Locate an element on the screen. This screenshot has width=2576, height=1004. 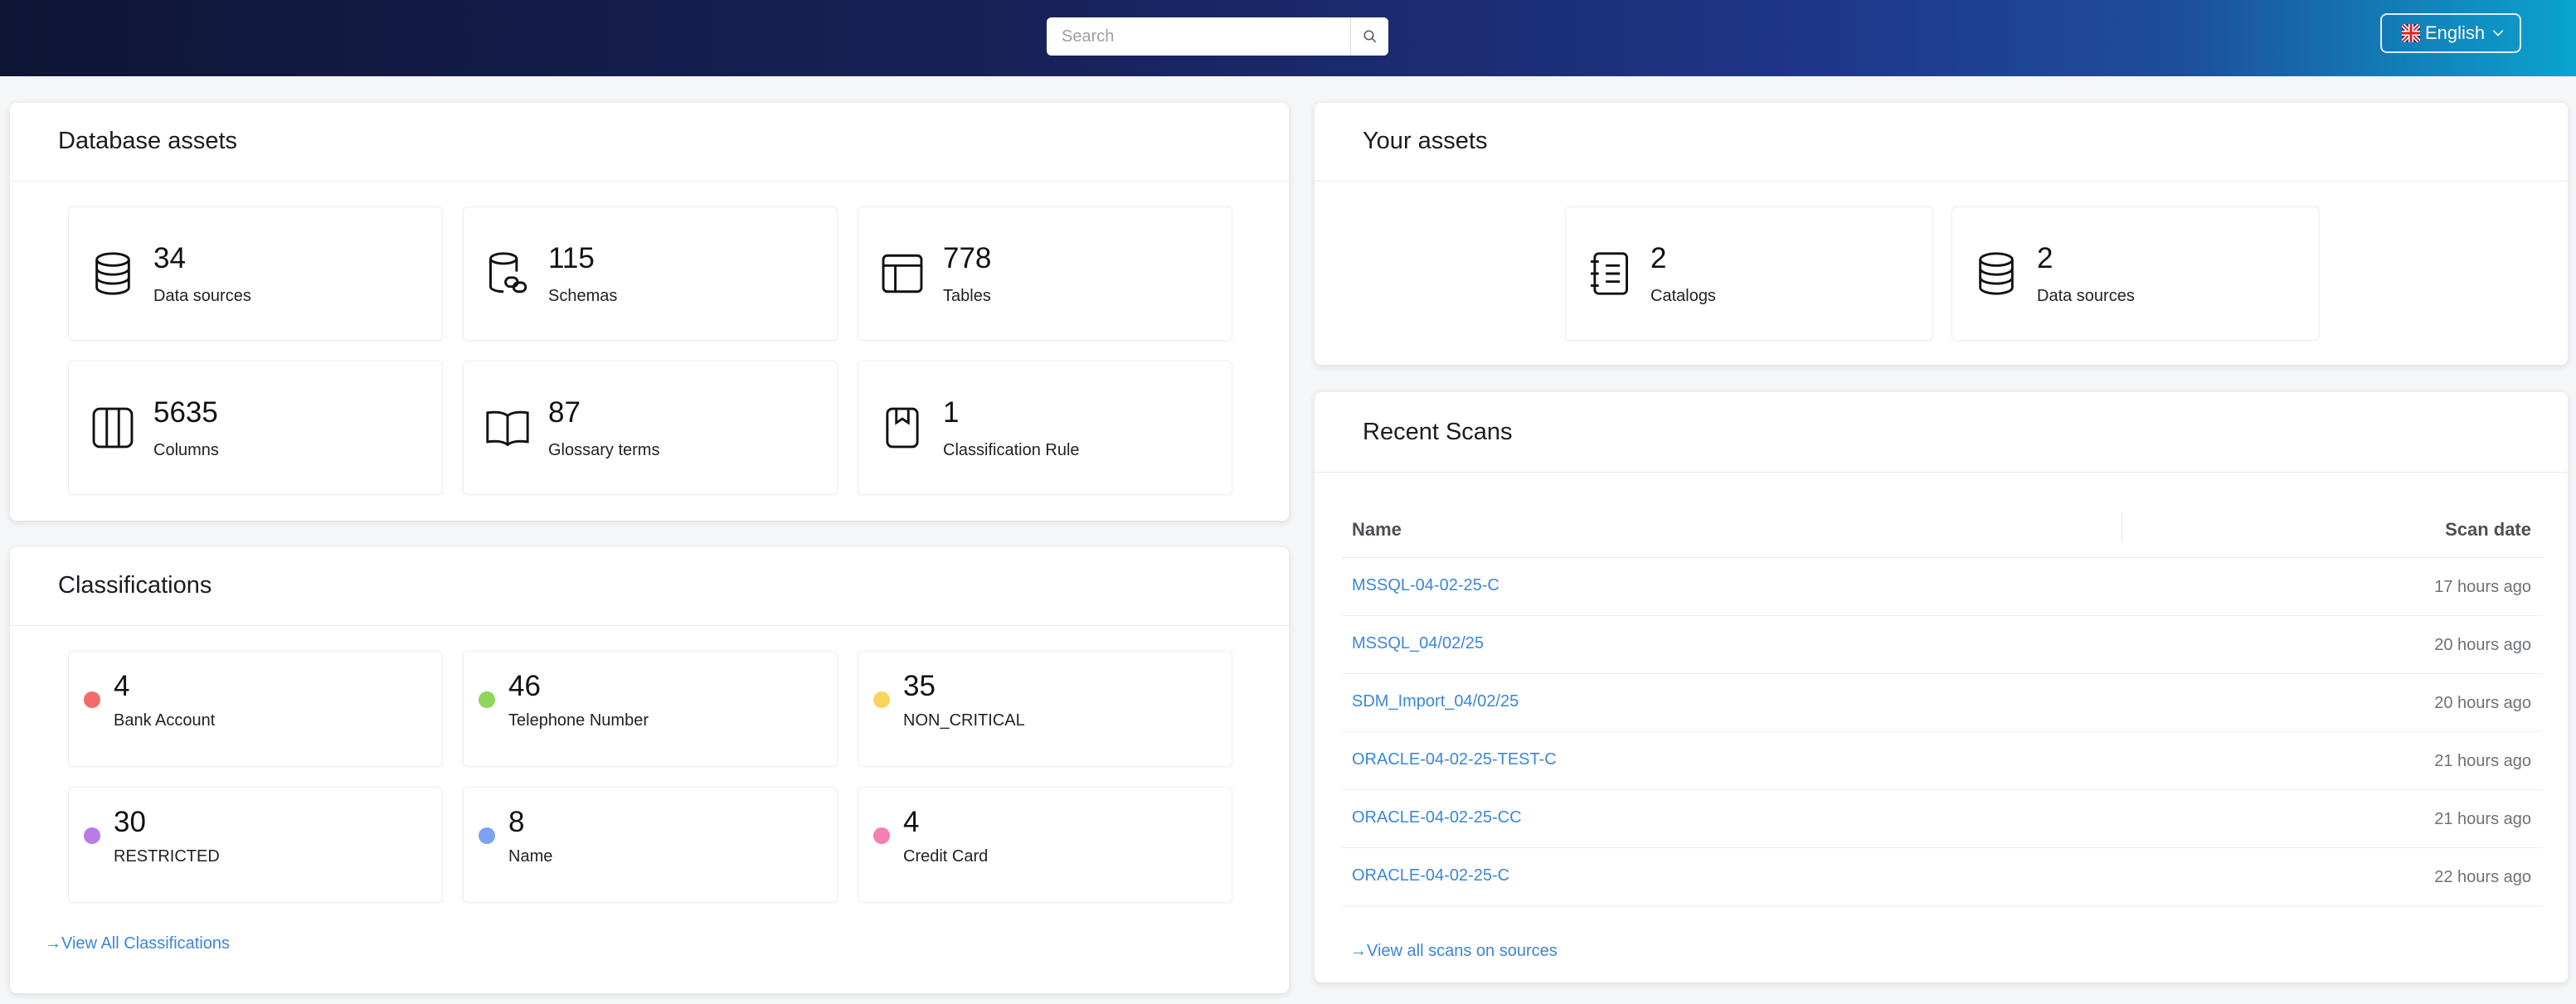
table-icon is located at coordinates (903, 273).